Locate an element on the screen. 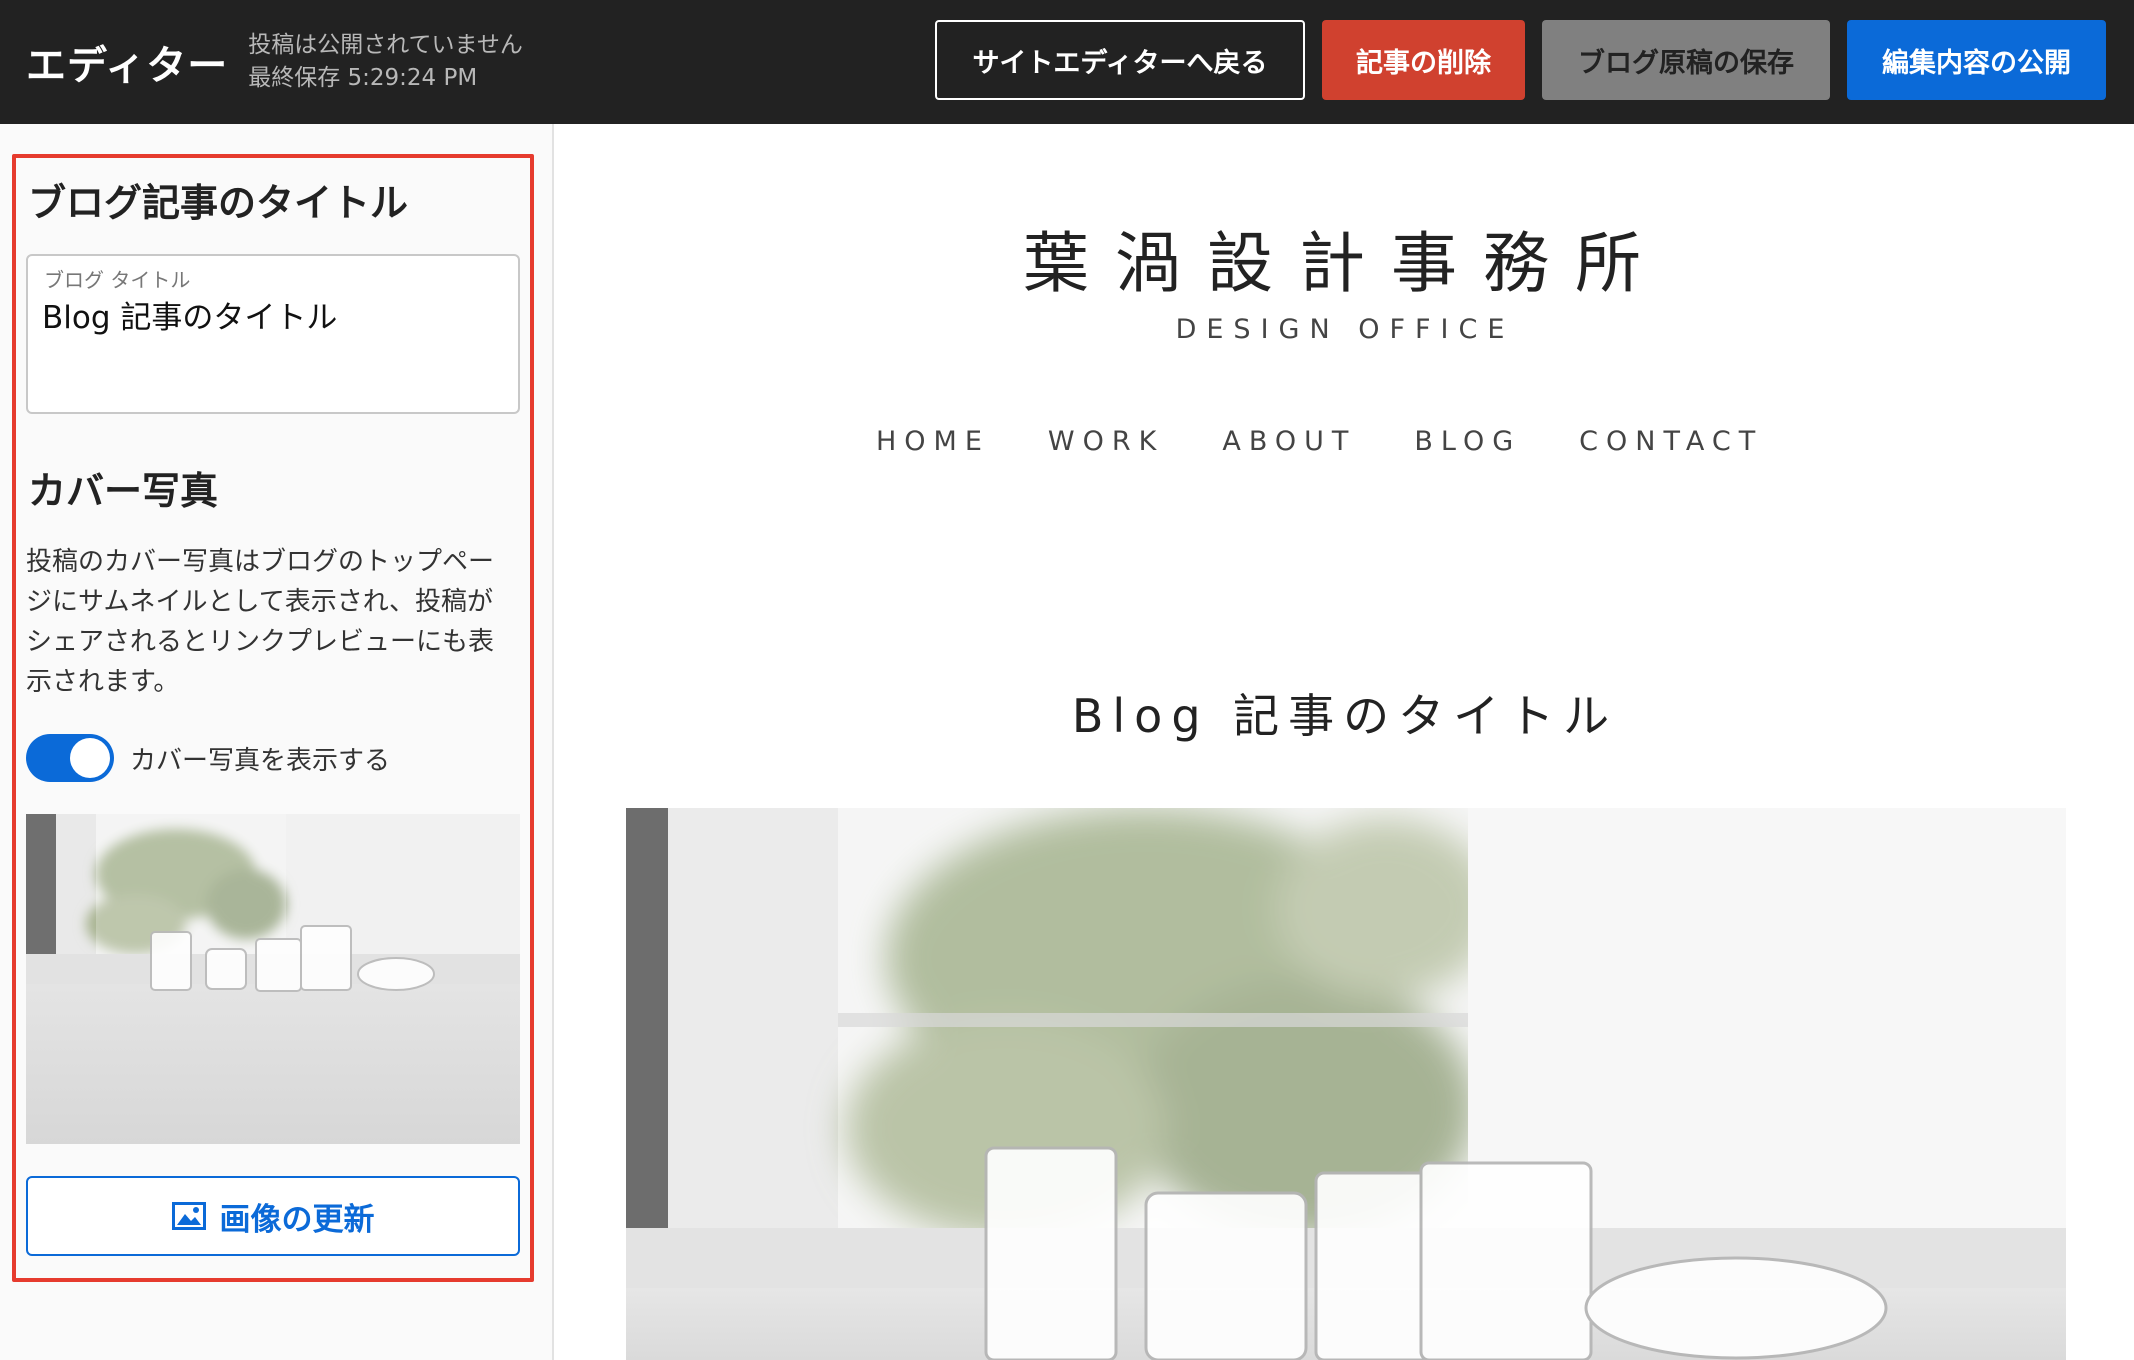 The width and height of the screenshot is (2134, 1360). title-section-heading: ブログ記事のタイトル is located at coordinates (218, 203).